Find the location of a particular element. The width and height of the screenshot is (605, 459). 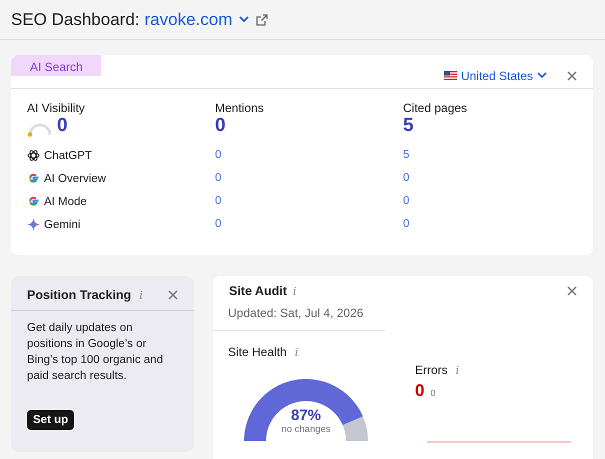

health-percent: 87% is located at coordinates (306, 415).